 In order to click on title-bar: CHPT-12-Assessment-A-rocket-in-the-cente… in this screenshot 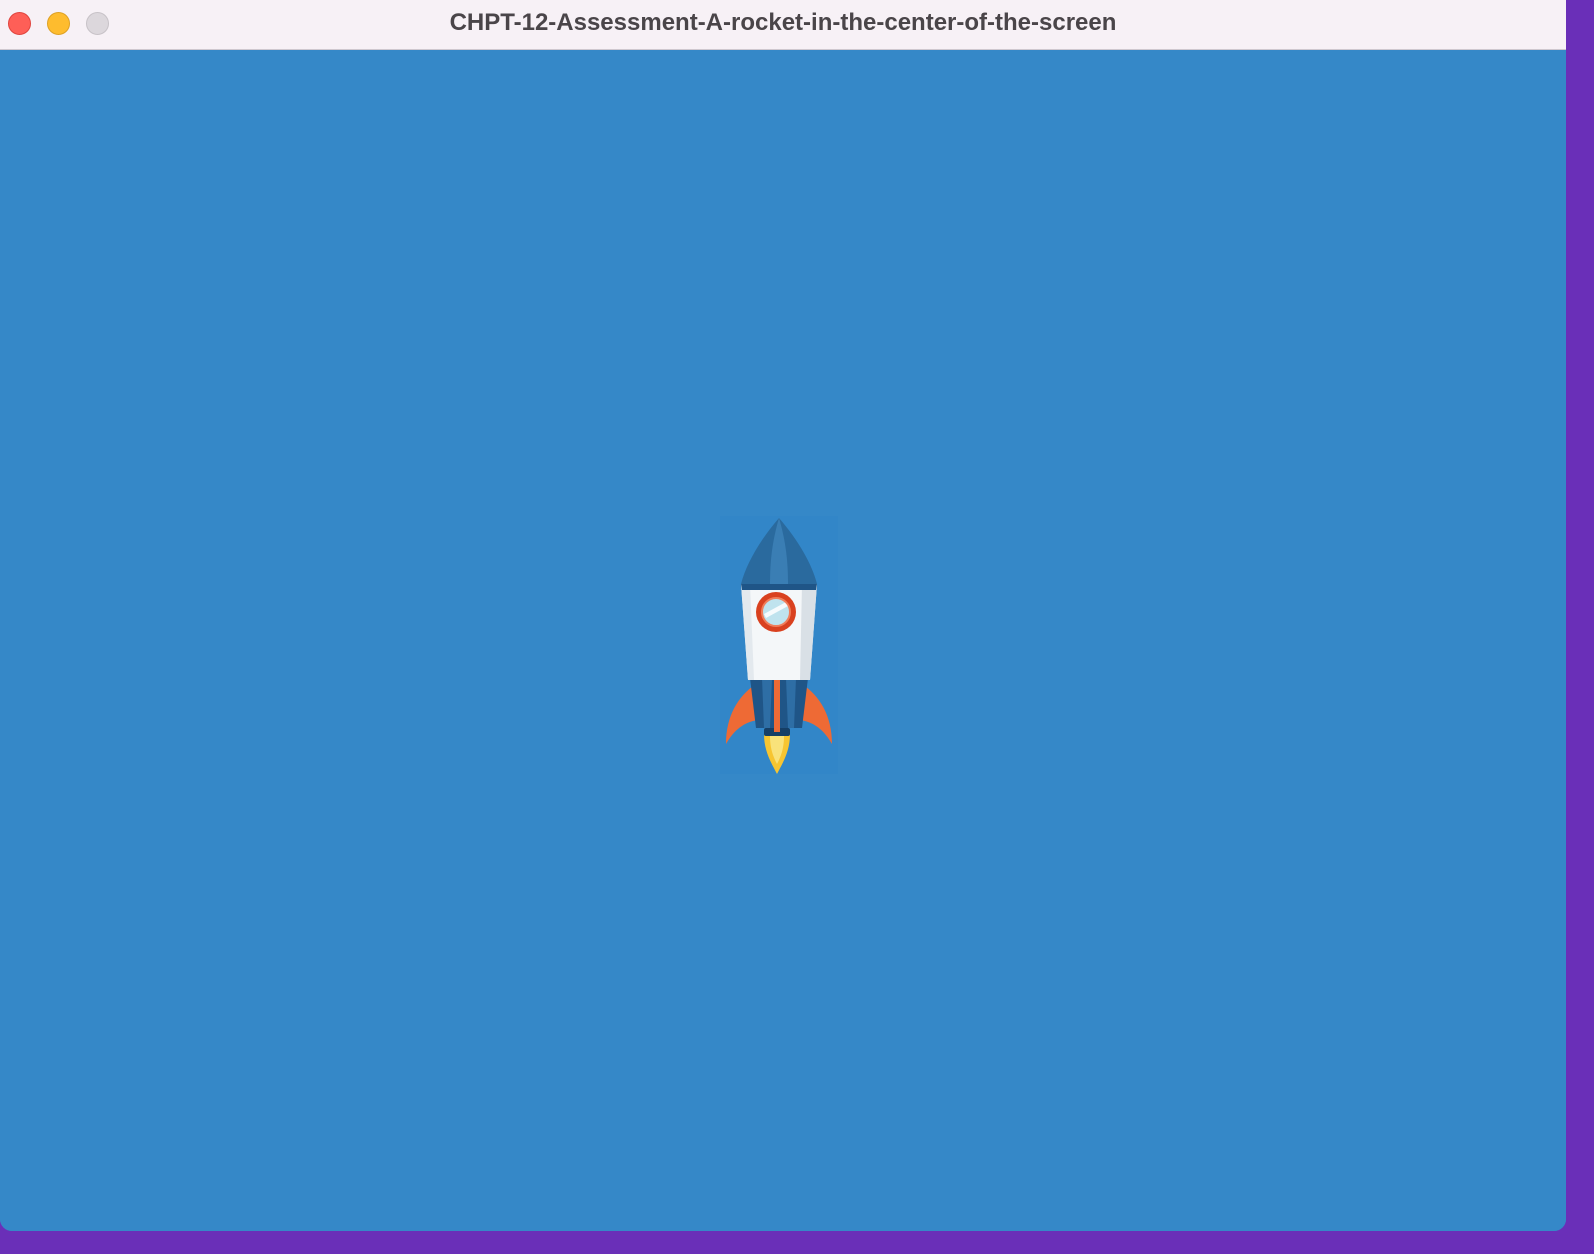, I will do `click(783, 25)`.